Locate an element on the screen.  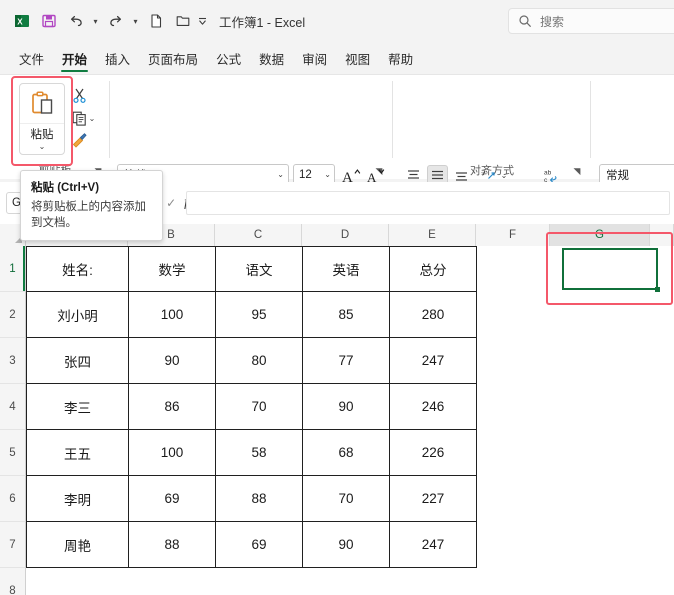
copy-dropdown-icon: ⌄ is located at coordinates (92, 118).